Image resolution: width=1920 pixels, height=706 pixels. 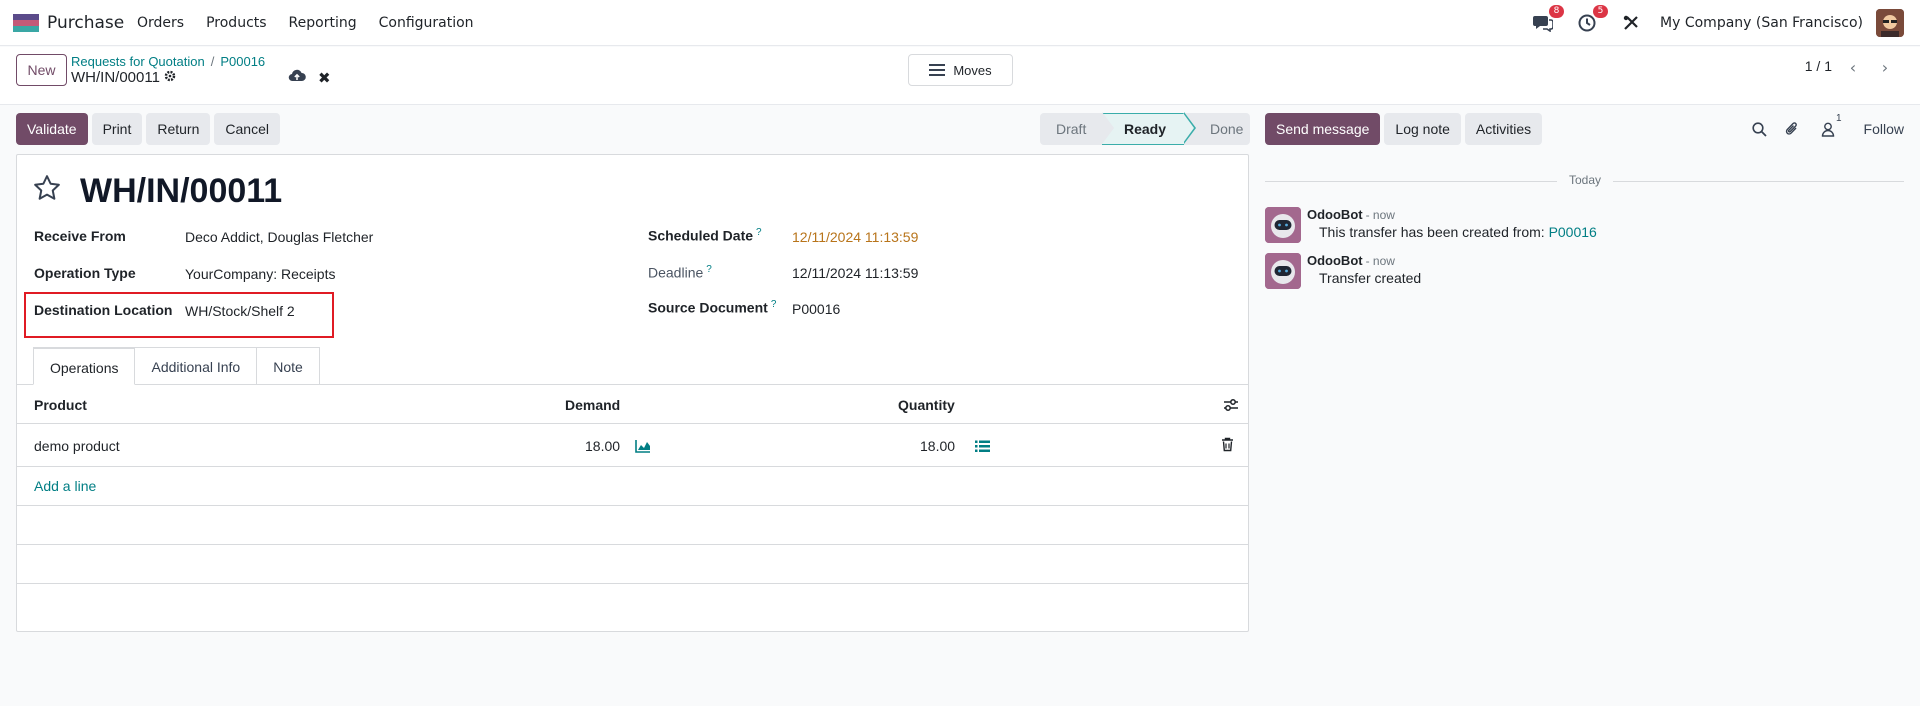 I want to click on follow-button: Follow, so click(x=1884, y=129).